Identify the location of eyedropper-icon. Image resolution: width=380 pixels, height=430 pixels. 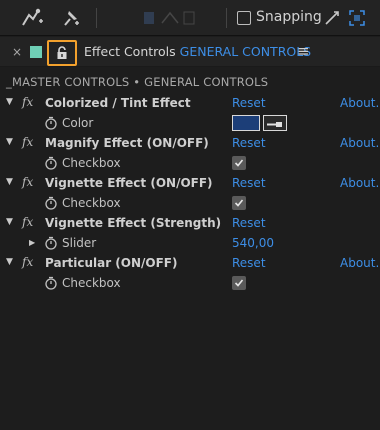
(274, 124).